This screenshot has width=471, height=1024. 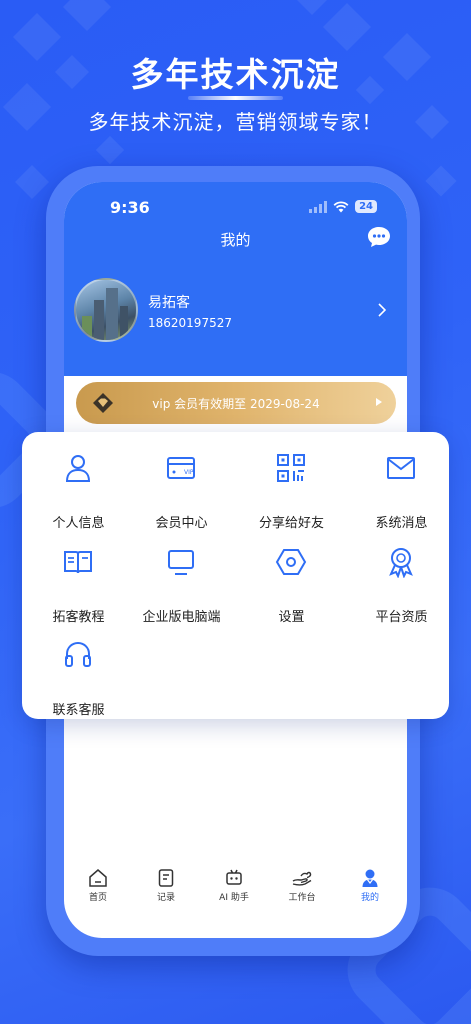 I want to click on hero-title: 多年技术沉淀, so click(x=235, y=74).